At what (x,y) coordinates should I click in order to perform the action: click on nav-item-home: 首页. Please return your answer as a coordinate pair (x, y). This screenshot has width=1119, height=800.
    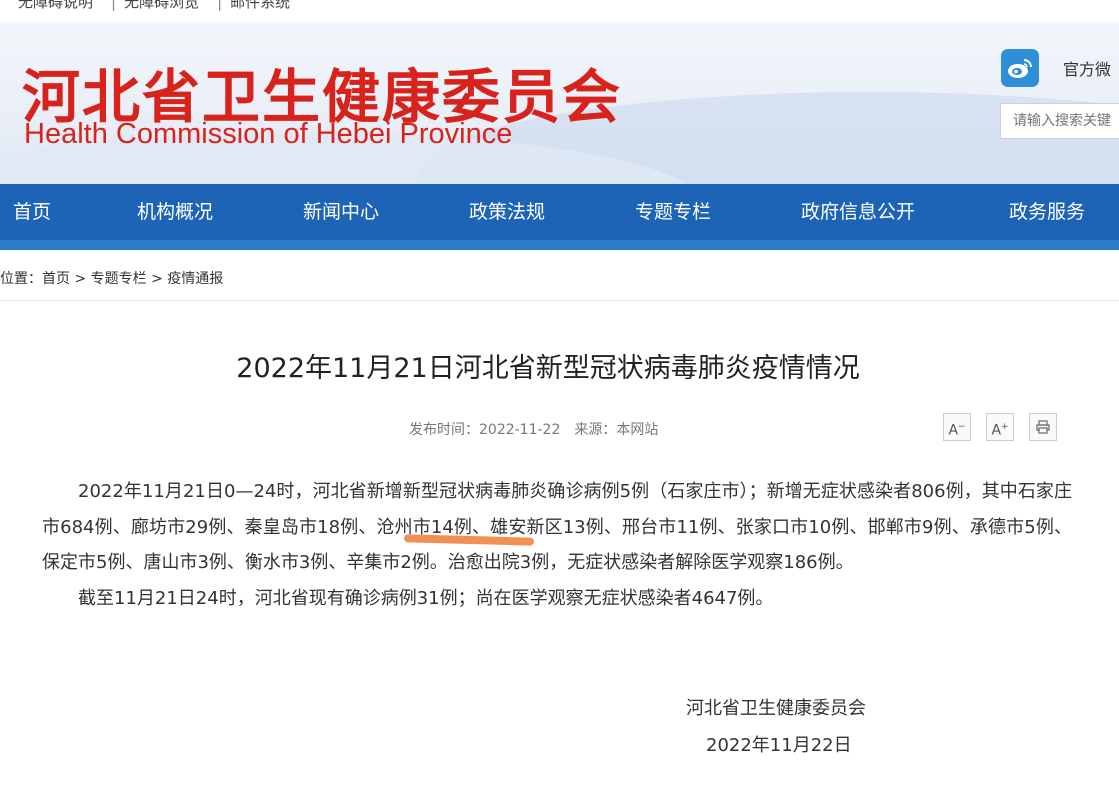
    Looking at the image, I should click on (32, 212).